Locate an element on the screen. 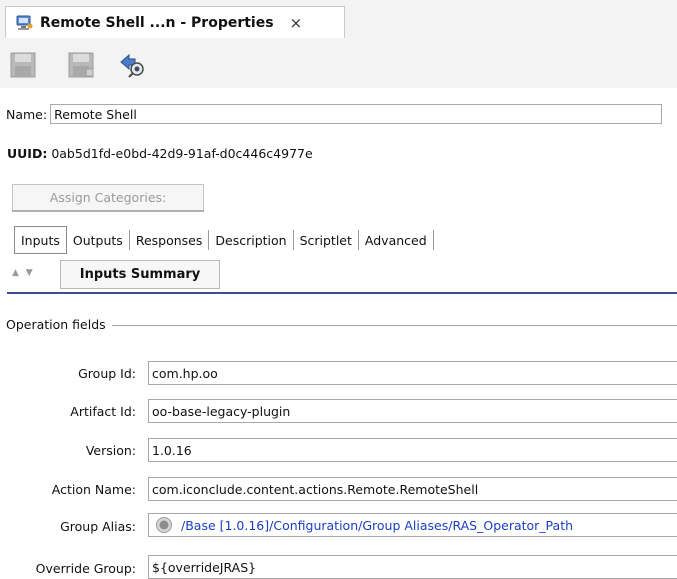 This screenshot has height=579, width=677. navigate-icon is located at coordinates (131, 65).